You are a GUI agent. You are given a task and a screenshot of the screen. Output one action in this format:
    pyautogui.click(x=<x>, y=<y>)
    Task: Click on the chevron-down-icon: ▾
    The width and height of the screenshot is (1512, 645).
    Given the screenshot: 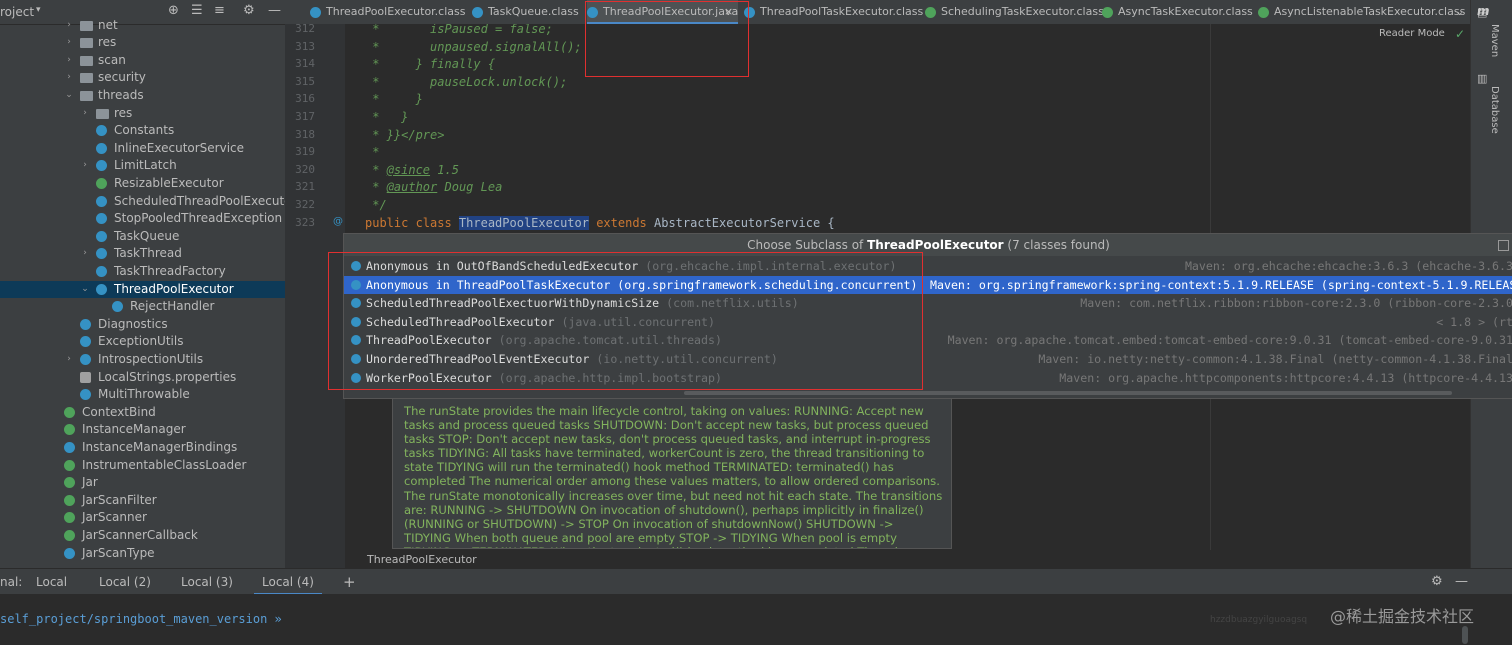 What is the action you would take?
    pyautogui.click(x=38, y=10)
    